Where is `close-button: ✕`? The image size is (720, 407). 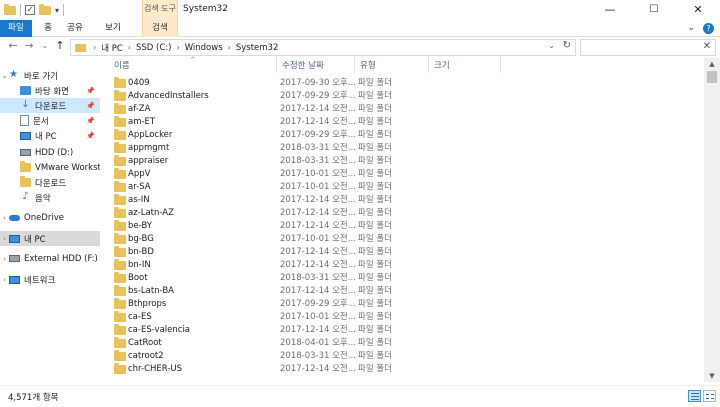
close-button: ✕ is located at coordinates (698, 10).